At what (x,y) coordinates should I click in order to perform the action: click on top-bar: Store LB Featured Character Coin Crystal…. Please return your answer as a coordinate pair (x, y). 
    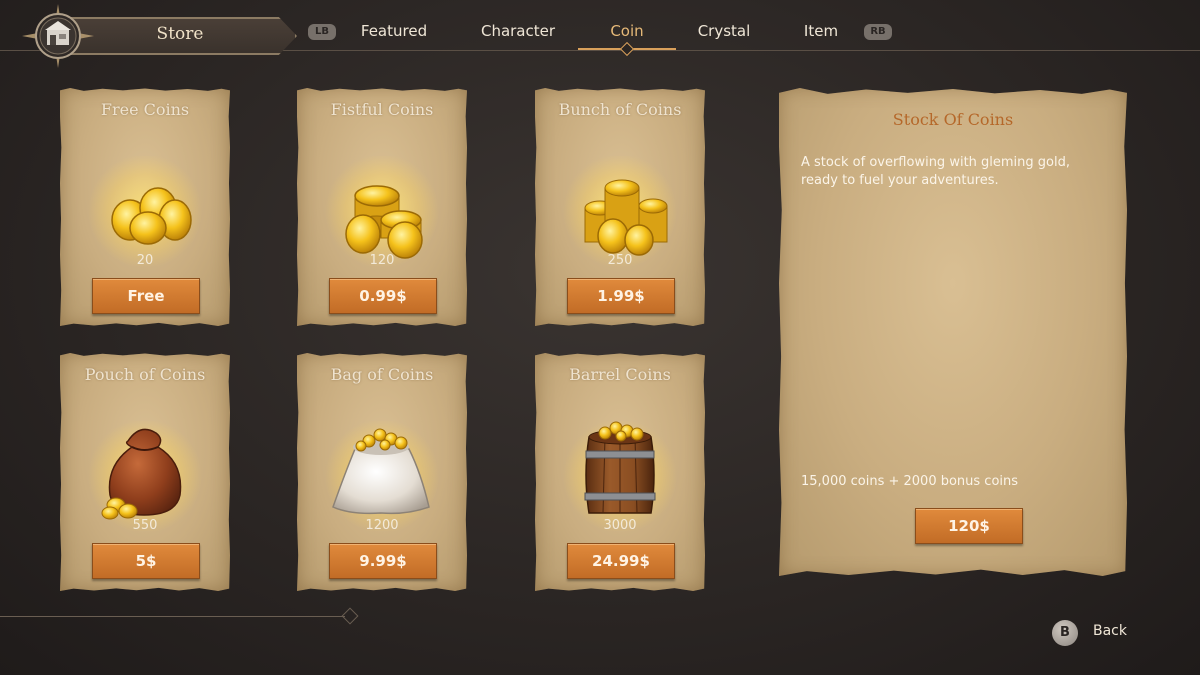
    Looking at the image, I should click on (600, 34).